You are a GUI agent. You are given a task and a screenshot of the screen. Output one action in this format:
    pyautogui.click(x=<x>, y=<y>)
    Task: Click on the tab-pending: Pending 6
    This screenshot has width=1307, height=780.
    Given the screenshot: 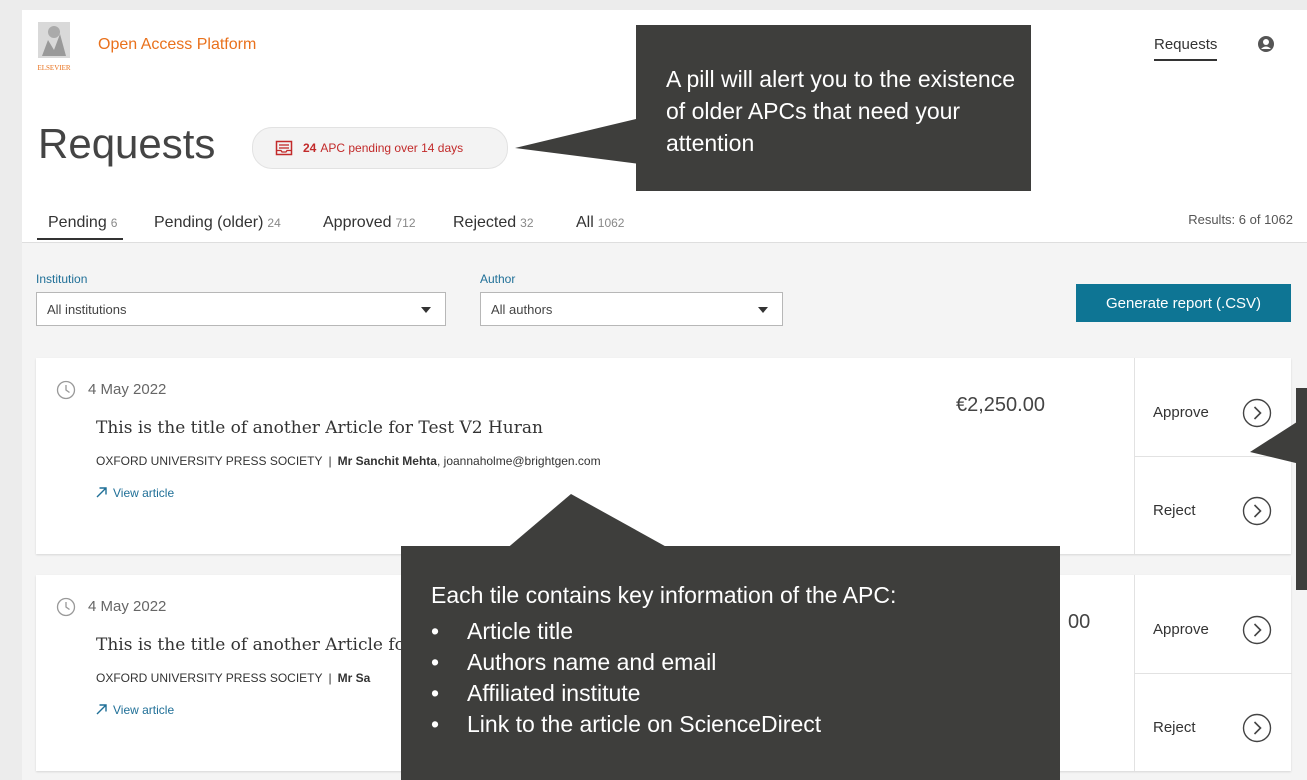 What is the action you would take?
    pyautogui.click(x=80, y=227)
    